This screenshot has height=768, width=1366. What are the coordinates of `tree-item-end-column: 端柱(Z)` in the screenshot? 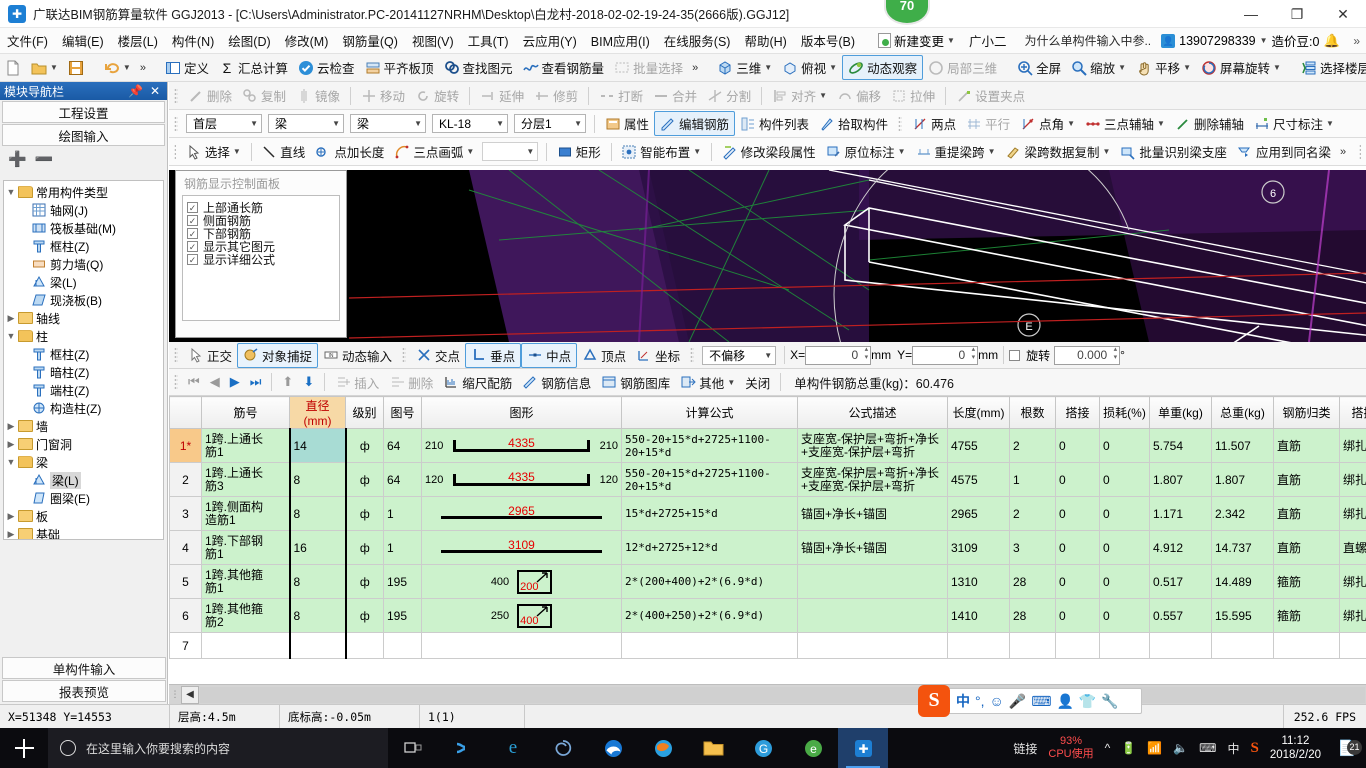 It's located at (83, 390).